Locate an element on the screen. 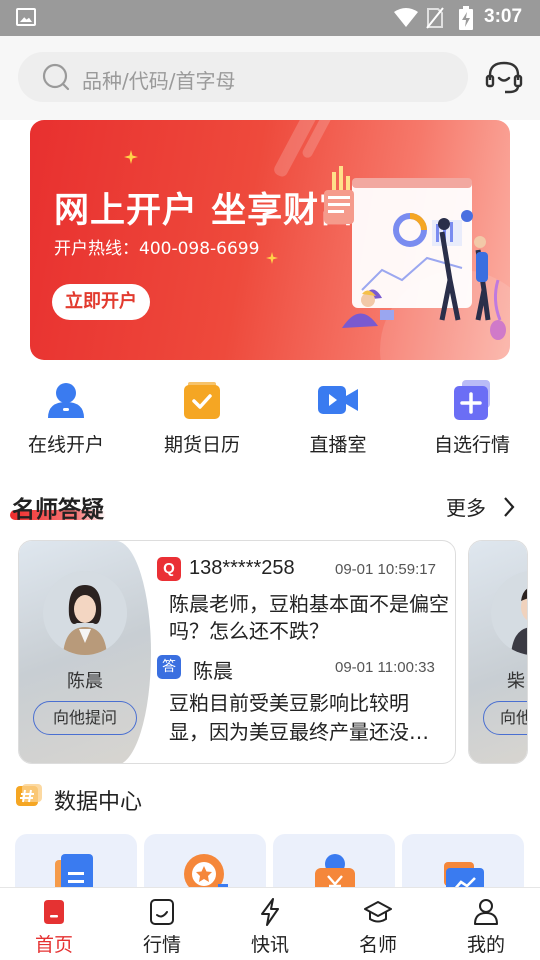 This screenshot has height=960, width=540. open-account-button: 立即开户 is located at coordinates (101, 302).